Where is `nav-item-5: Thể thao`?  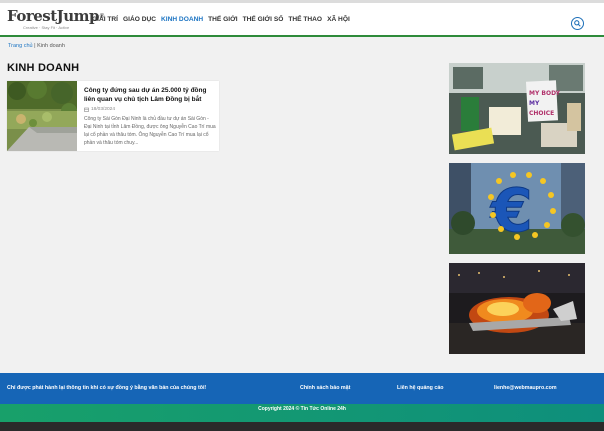
nav-item-5: Thể thao is located at coordinates (305, 19).